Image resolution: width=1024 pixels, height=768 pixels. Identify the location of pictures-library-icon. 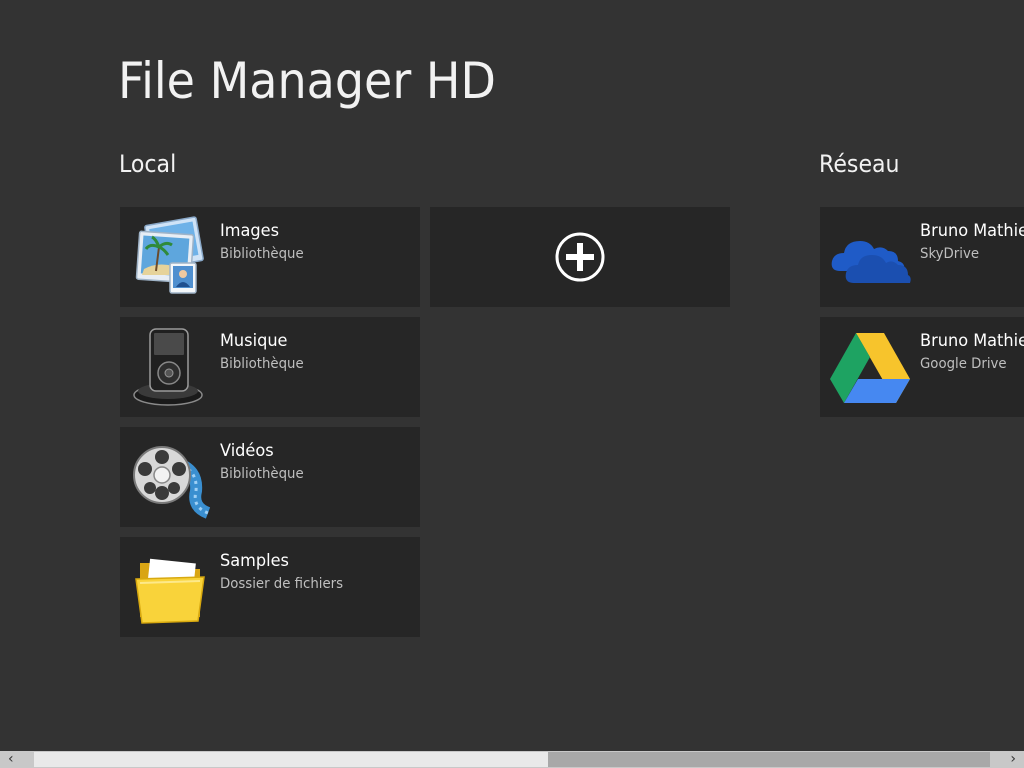
(170, 257).